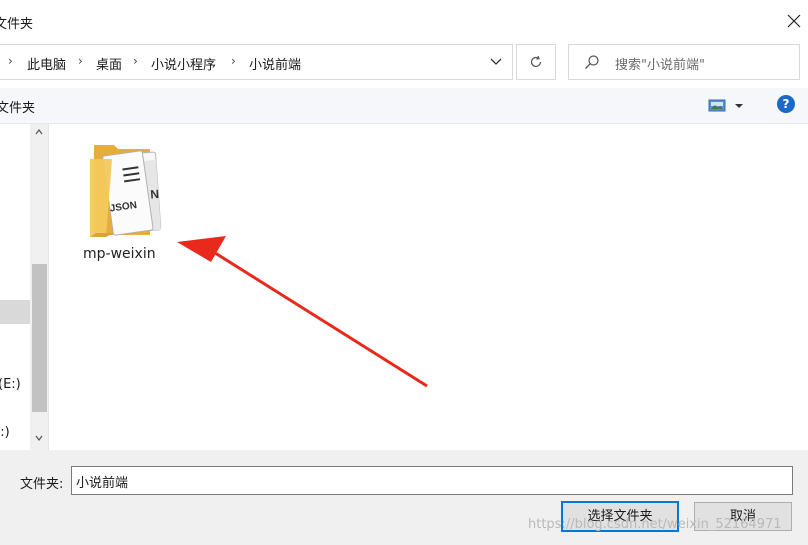 This screenshot has height=545, width=808. What do you see at coordinates (183, 63) in the screenshot?
I see `breadcrumb-novel-app: 小说小程序` at bounding box center [183, 63].